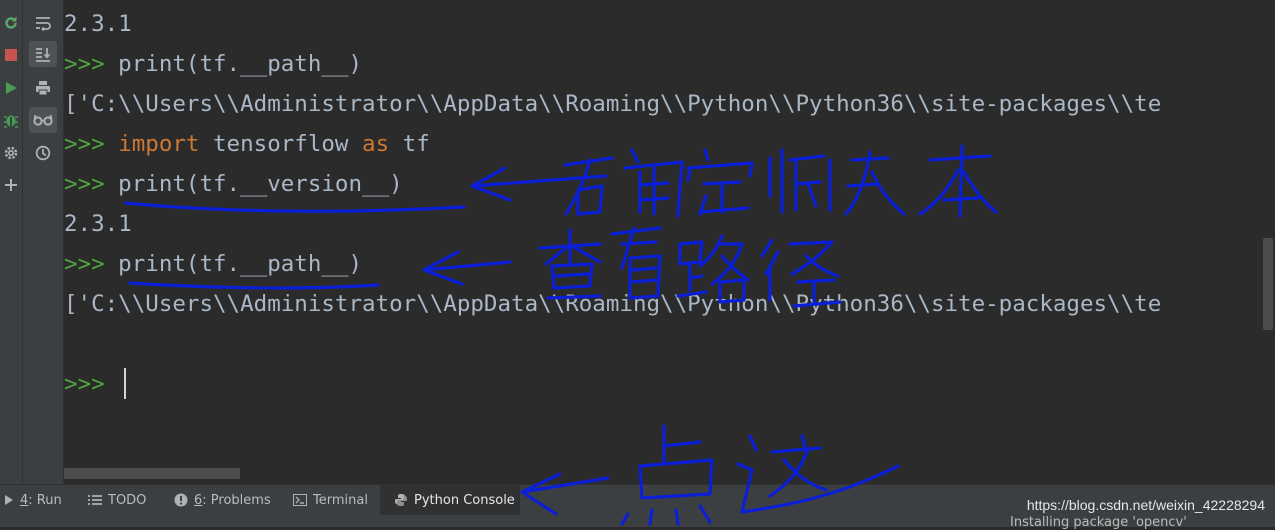 Image resolution: width=1275 pixels, height=530 pixels. I want to click on console-options-toolbar, so click(43, 242).